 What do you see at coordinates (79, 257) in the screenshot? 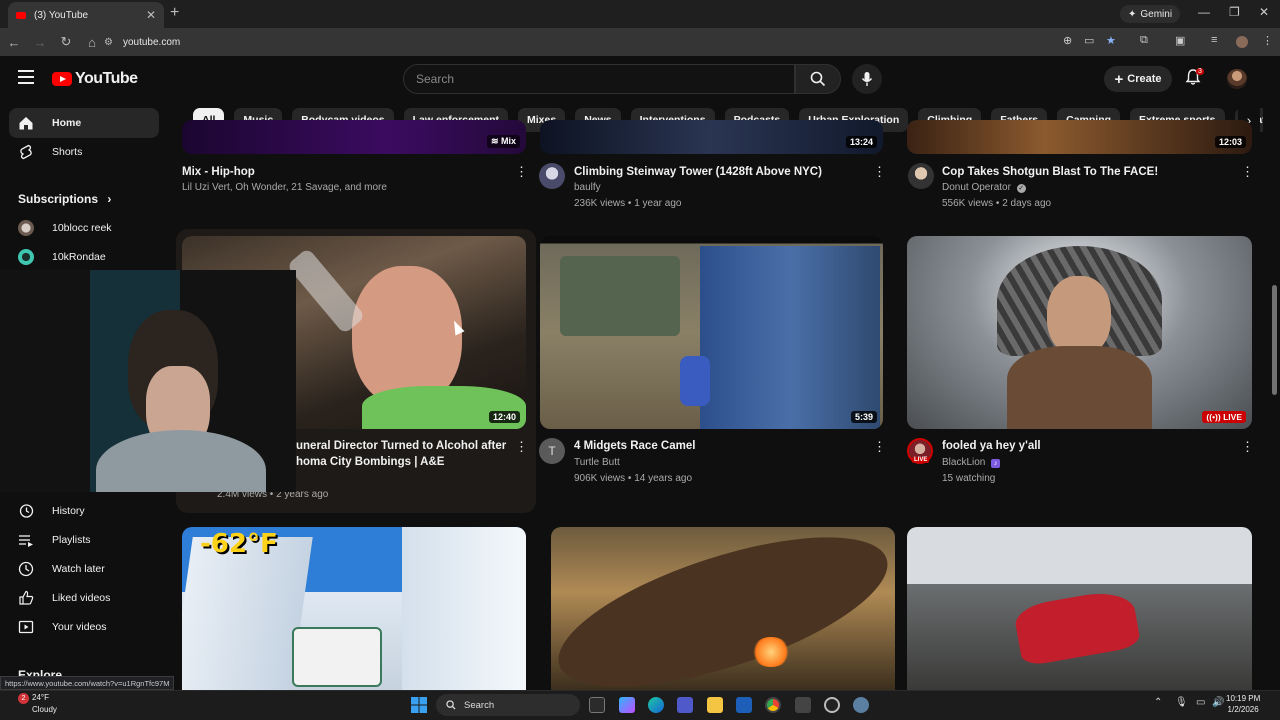
I see `sidebar-item-label: 10kRondae` at bounding box center [79, 257].